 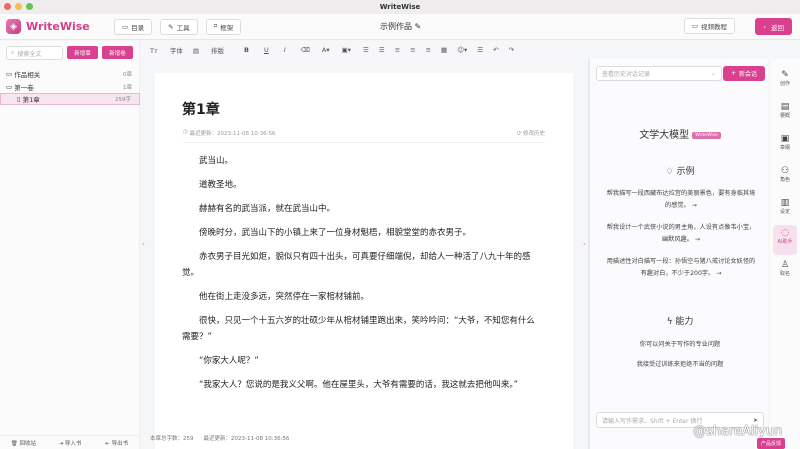 I want to click on right-rail: ✎ 创作 ▤ 梗概 ▣ 章纲 ⚇ 角色 ▥ 设定 ◌ AI助手 ♙ 取名, so click(x=785, y=254).